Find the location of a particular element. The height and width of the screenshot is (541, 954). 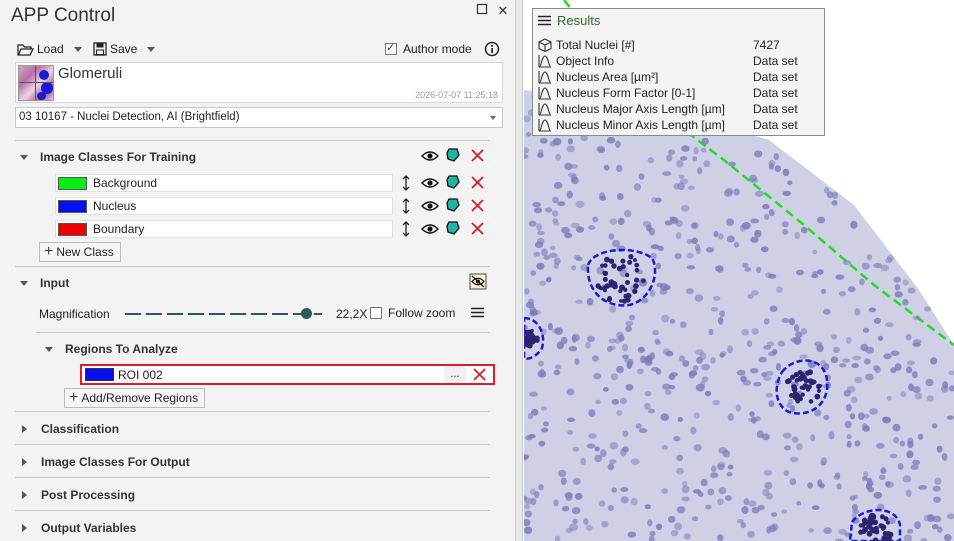

info-button is located at coordinates (492, 49).